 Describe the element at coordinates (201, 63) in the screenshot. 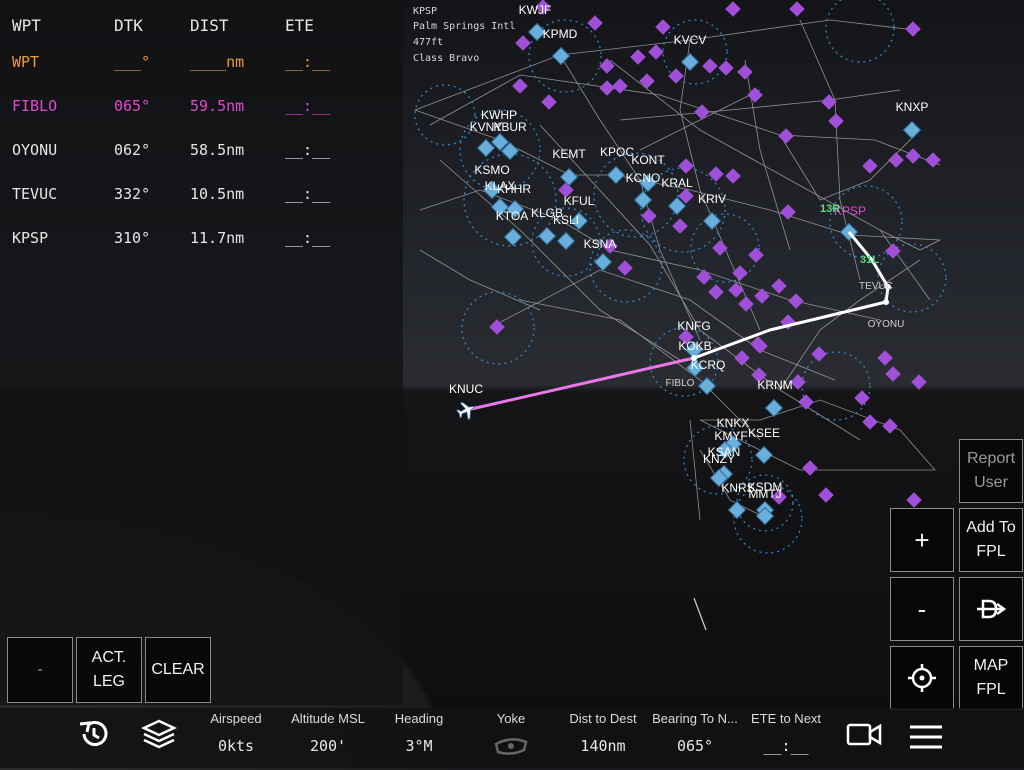

I see `flight-plan-row: WPT ___° ____nm __:__` at that location.